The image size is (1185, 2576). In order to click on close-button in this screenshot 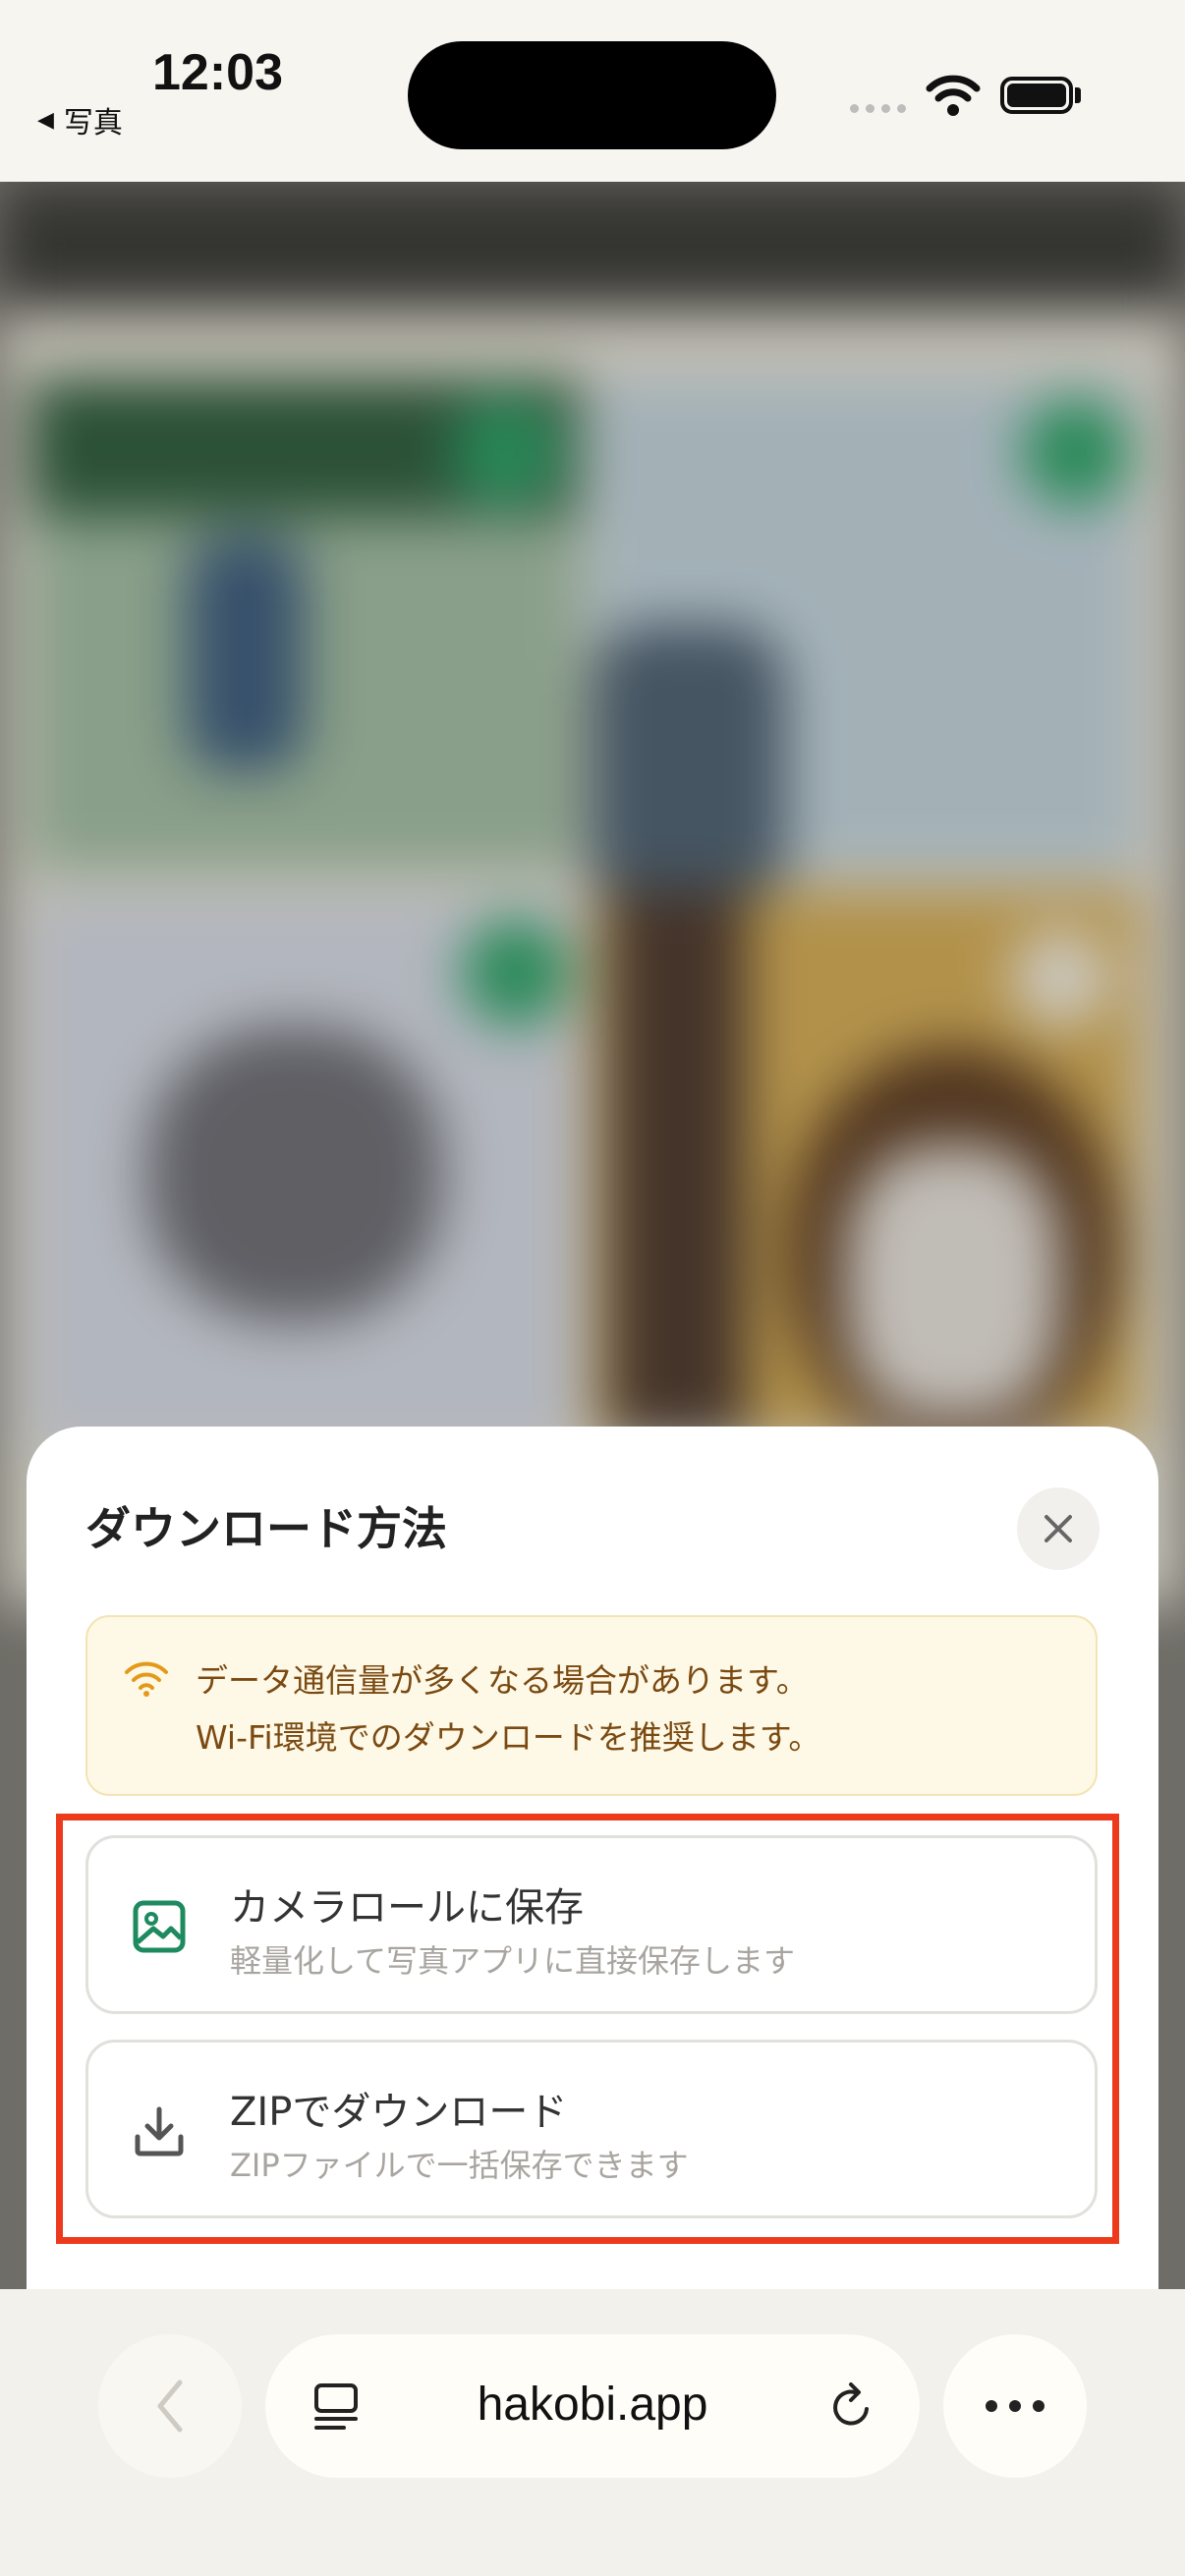, I will do `click(1058, 1528)`.